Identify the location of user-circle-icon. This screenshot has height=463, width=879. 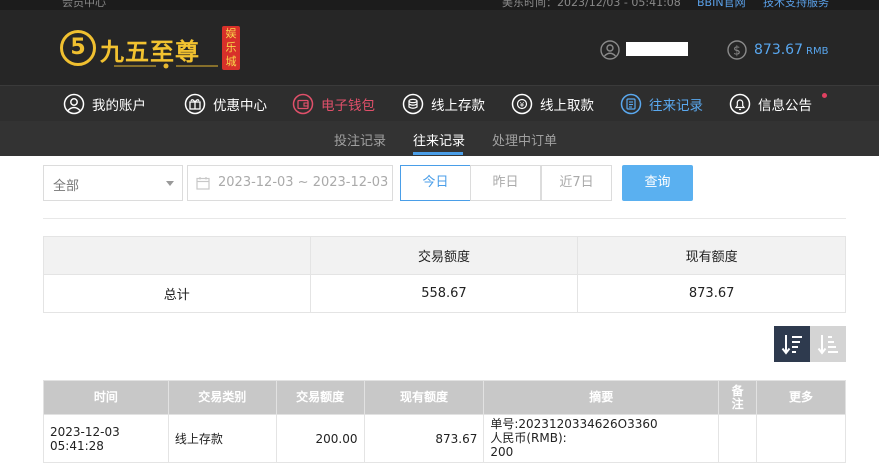
(74, 104).